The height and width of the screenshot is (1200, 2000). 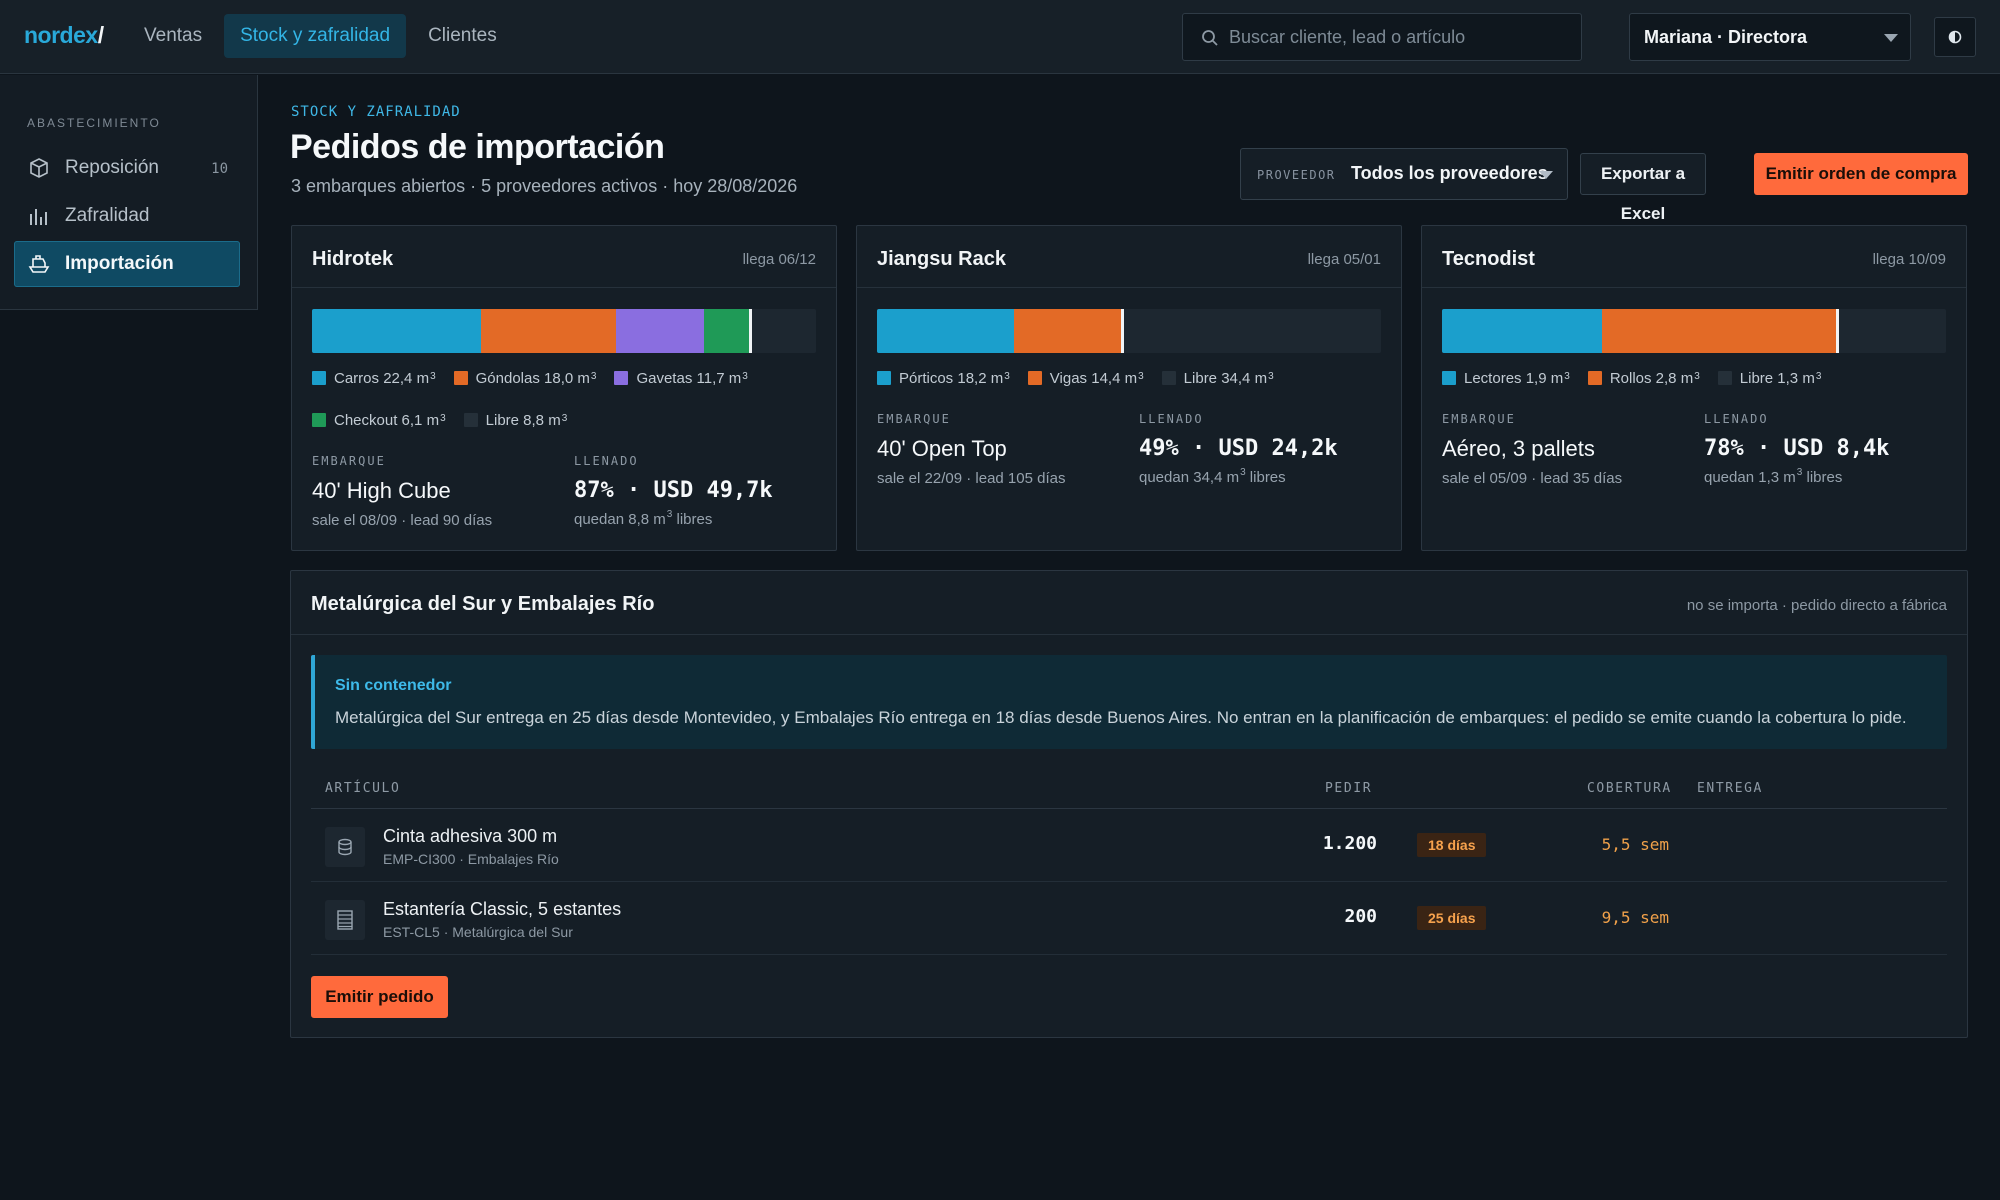 What do you see at coordinates (1349, 788) in the screenshot?
I see `column-header-pedir: PEDIR` at bounding box center [1349, 788].